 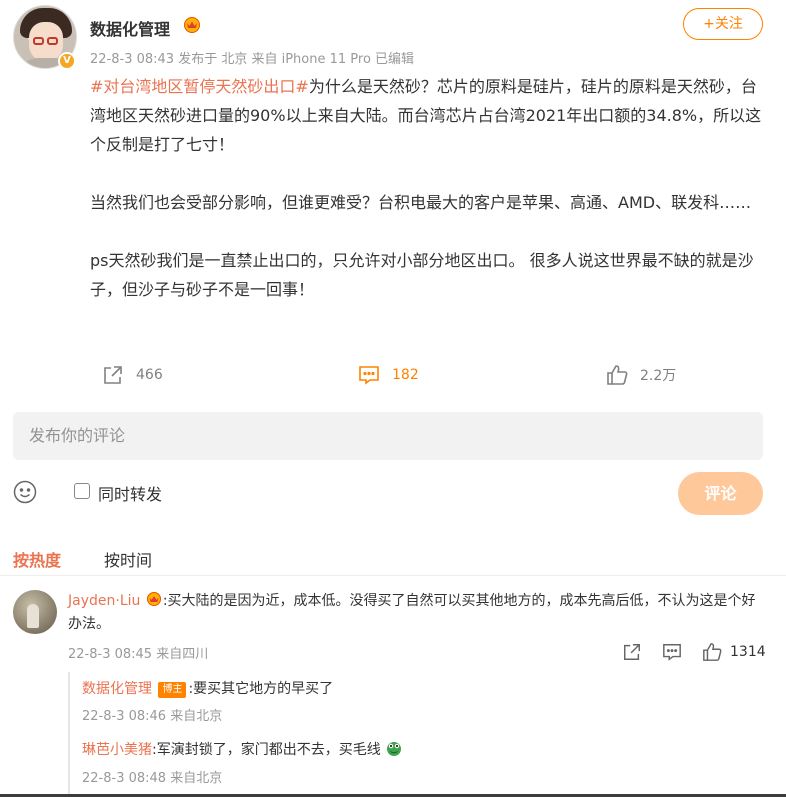 I want to click on verified-icon: V, so click(x=67, y=61).